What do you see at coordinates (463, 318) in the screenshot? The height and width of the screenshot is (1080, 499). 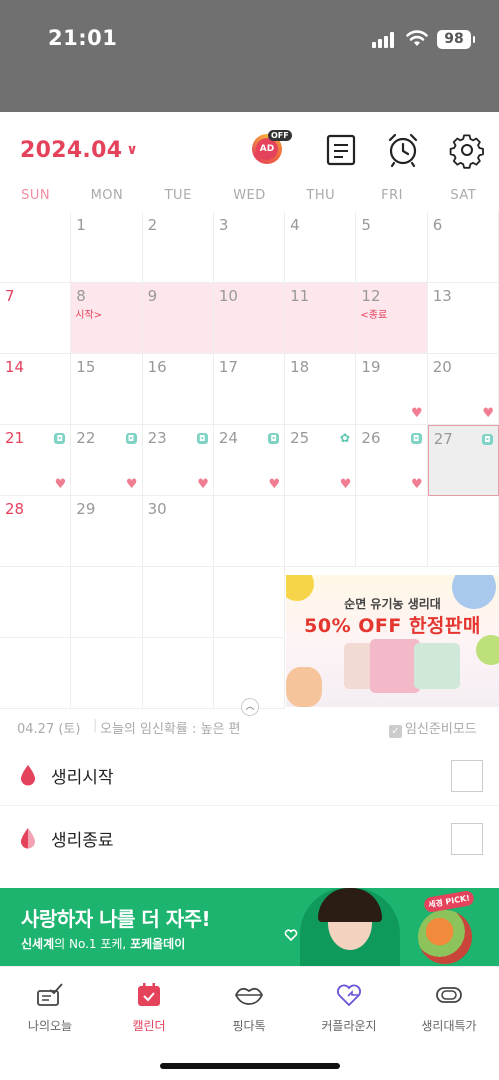 I see `calendar-day: 13` at bounding box center [463, 318].